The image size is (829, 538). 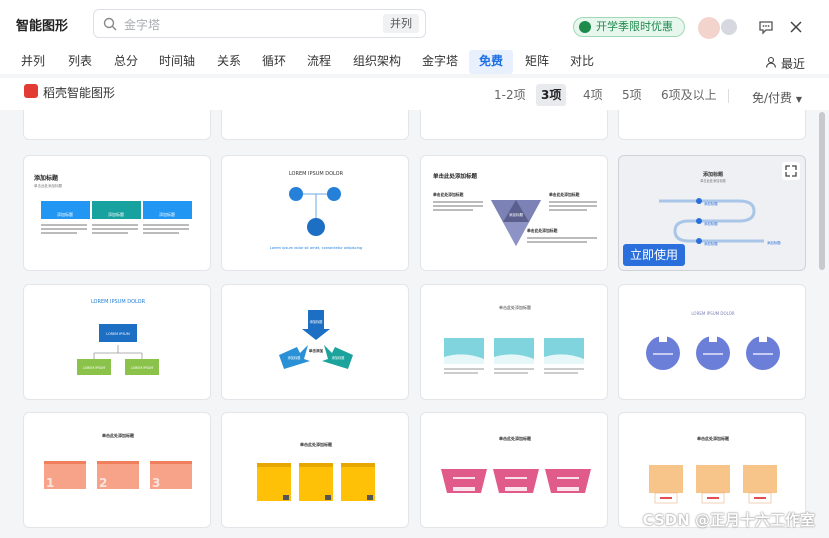 What do you see at coordinates (33, 62) in the screenshot?
I see `tab-parallel: 并列` at bounding box center [33, 62].